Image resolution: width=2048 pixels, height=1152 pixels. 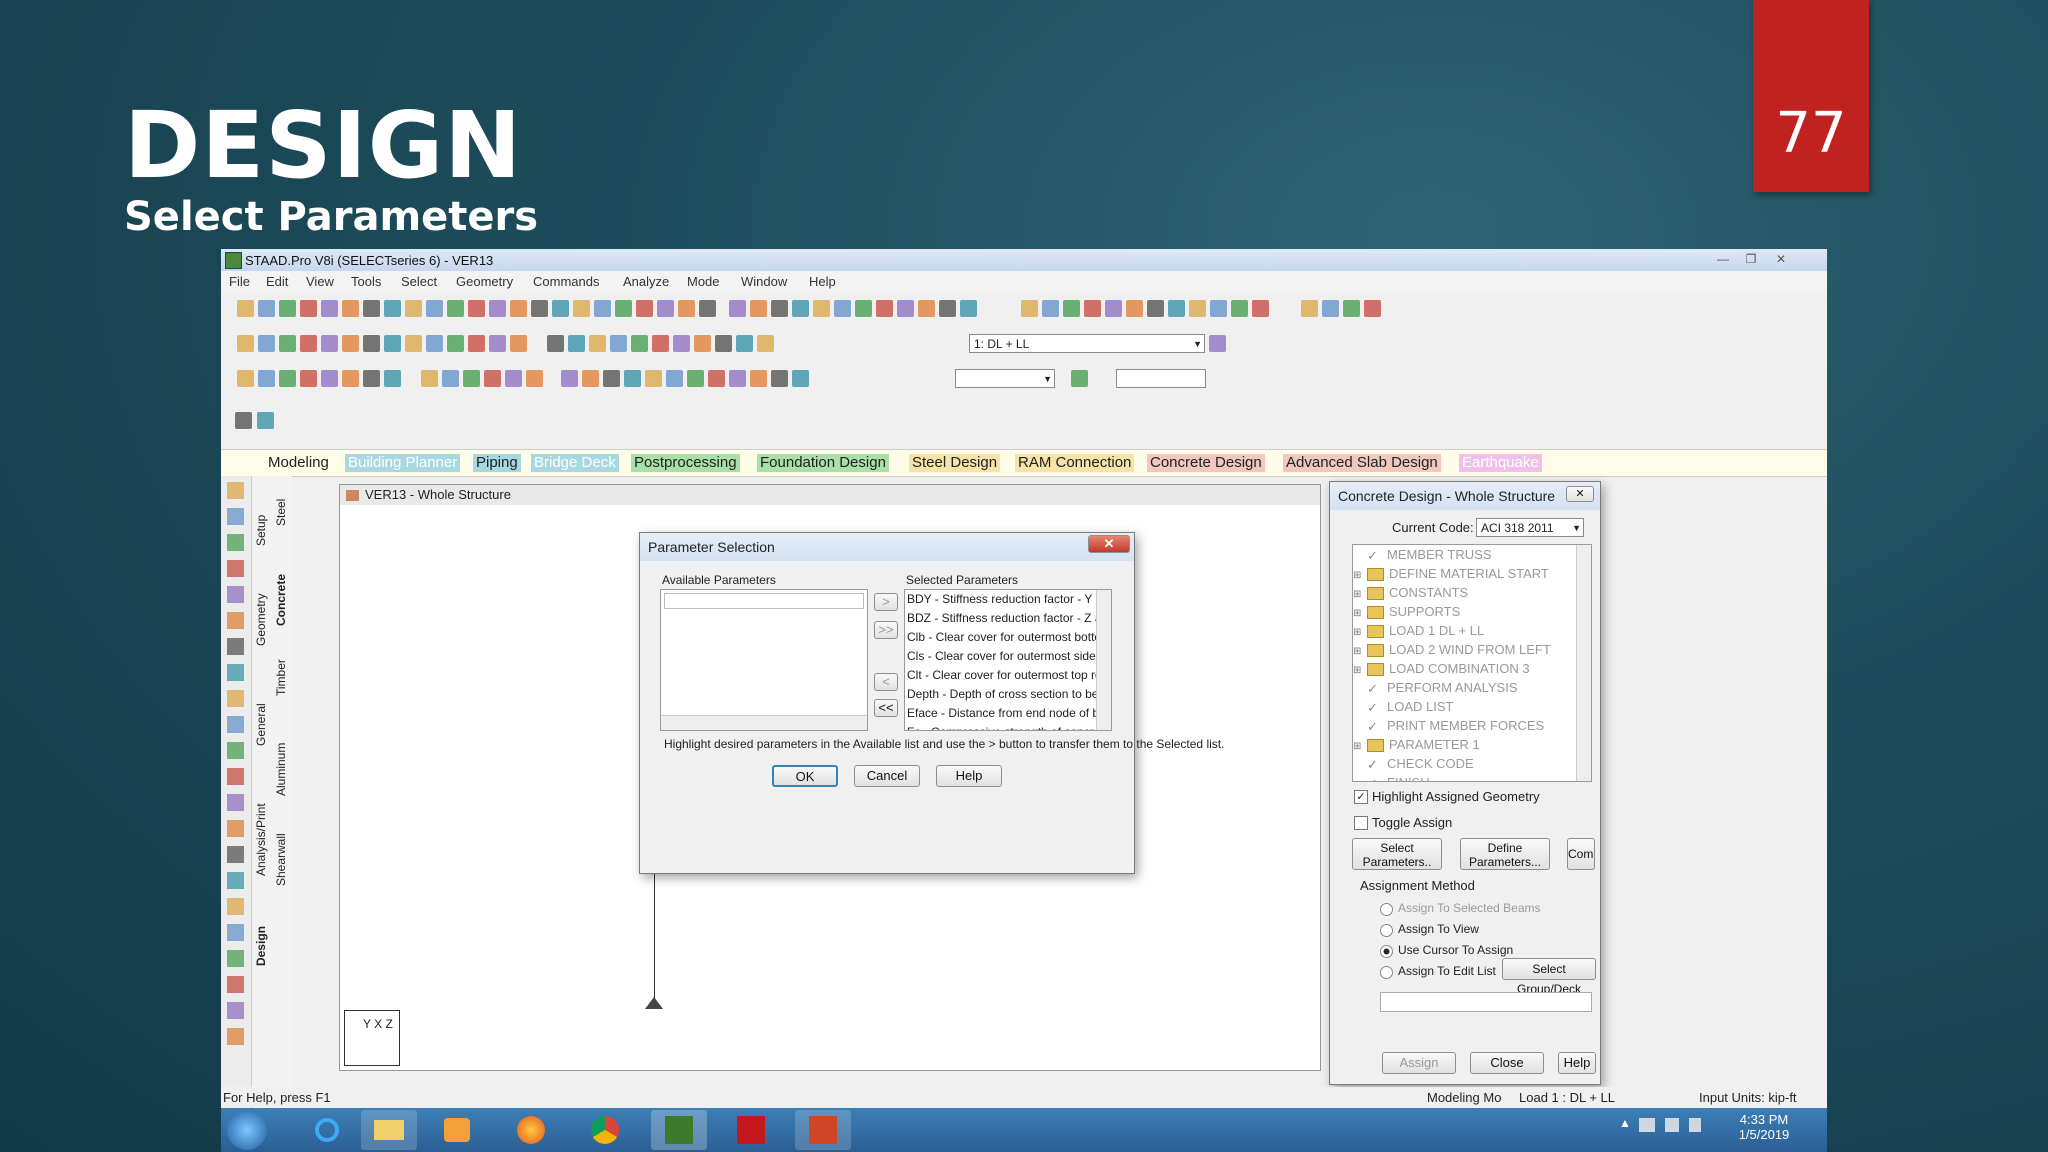 What do you see at coordinates (1695, 1125) in the screenshot?
I see `flag-icon` at bounding box center [1695, 1125].